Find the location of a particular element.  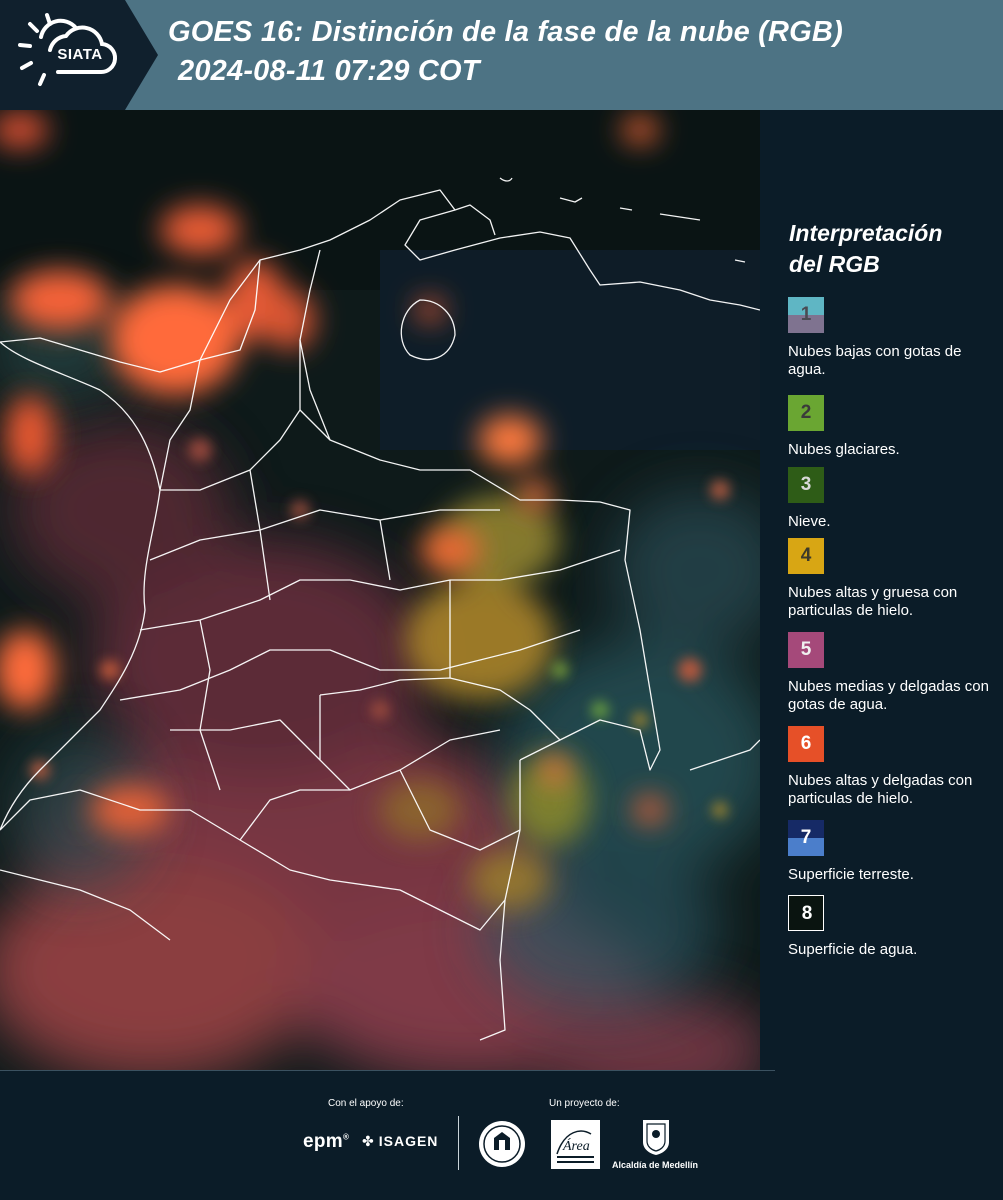

legend-swatch-number: 1 is located at coordinates (806, 314).